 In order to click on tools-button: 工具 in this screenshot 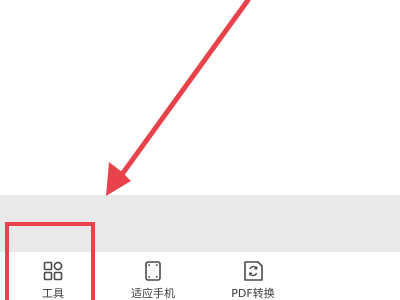, I will do `click(53, 276)`.